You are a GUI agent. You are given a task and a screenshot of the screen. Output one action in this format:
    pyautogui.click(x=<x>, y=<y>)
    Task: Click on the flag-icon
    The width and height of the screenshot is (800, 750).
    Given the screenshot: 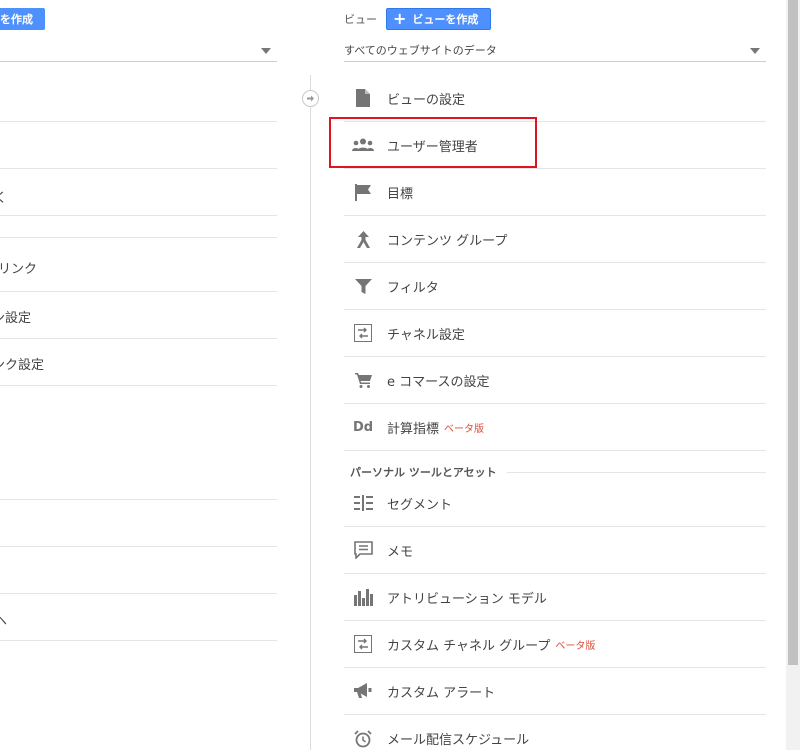 What is the action you would take?
    pyautogui.click(x=363, y=192)
    